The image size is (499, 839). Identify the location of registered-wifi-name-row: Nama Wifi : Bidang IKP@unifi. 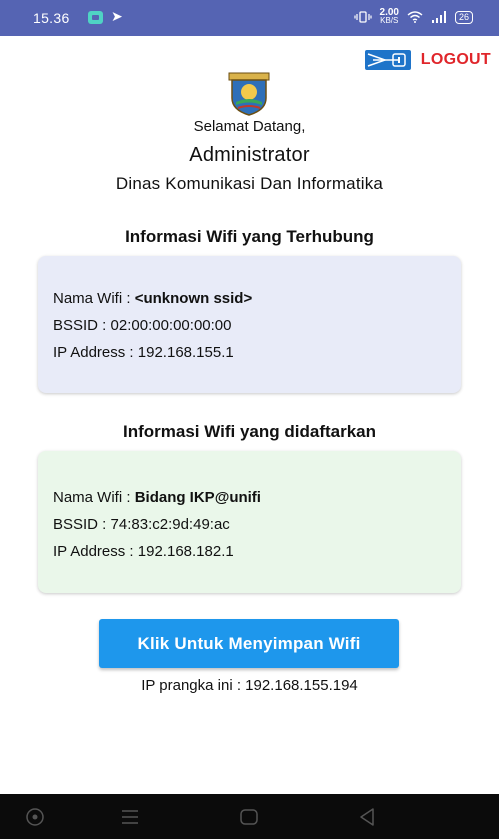
(157, 497).